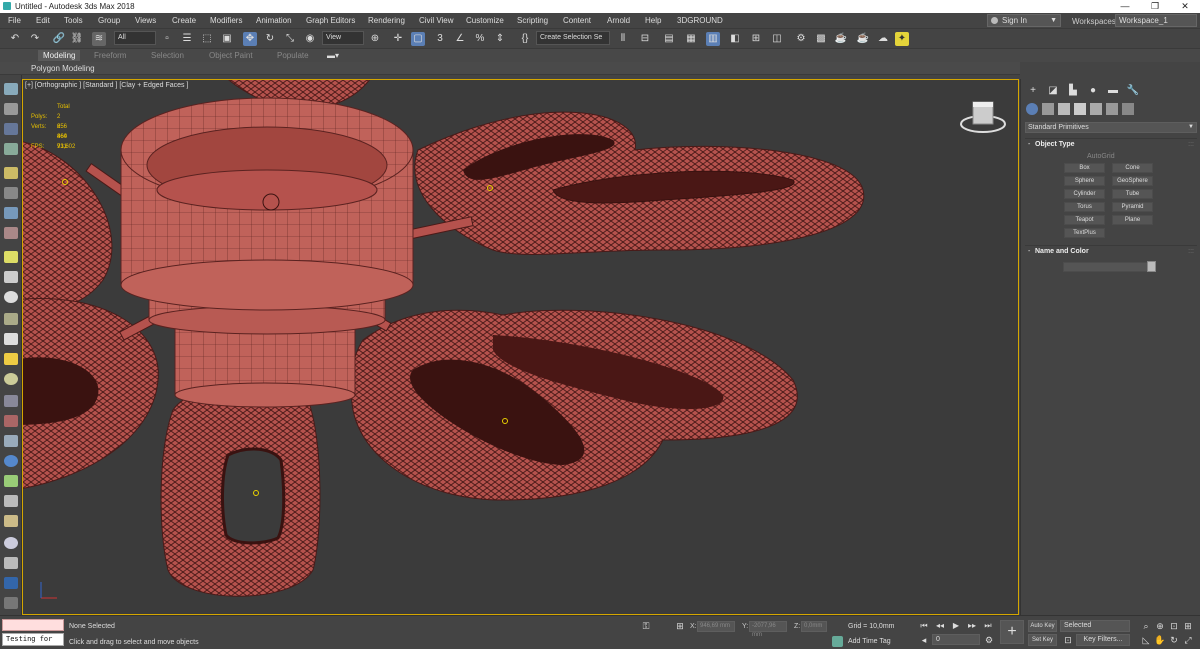 The width and height of the screenshot is (1200, 649). What do you see at coordinates (1096, 109) in the screenshot?
I see `helpers-icon` at bounding box center [1096, 109].